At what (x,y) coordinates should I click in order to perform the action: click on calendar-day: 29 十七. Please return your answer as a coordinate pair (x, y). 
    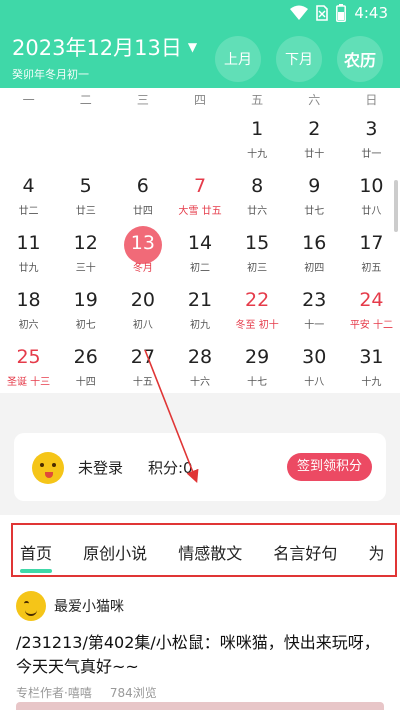
    Looking at the image, I should click on (257, 366).